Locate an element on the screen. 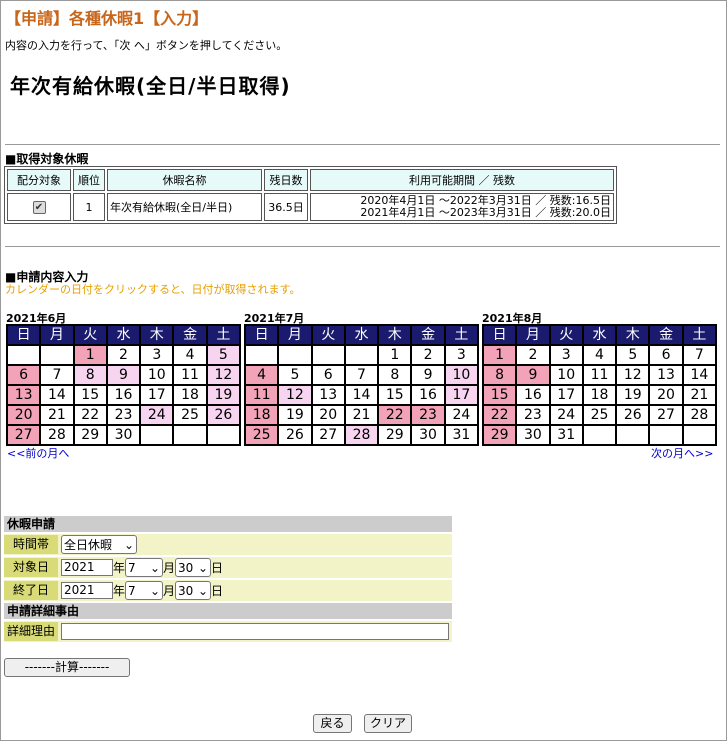 This screenshot has width=727, height=741. start-day-select: 30 ⌄ is located at coordinates (193, 567).